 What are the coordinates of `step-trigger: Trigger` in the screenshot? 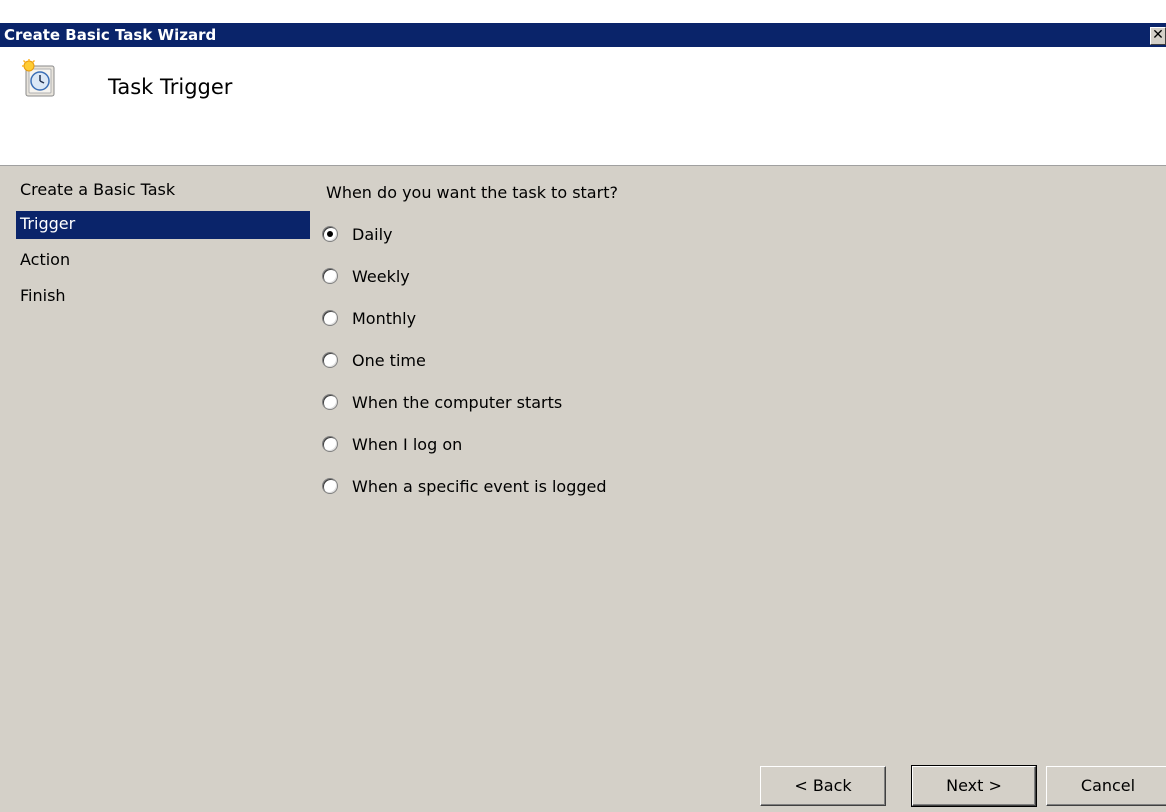 It's located at (163, 225).